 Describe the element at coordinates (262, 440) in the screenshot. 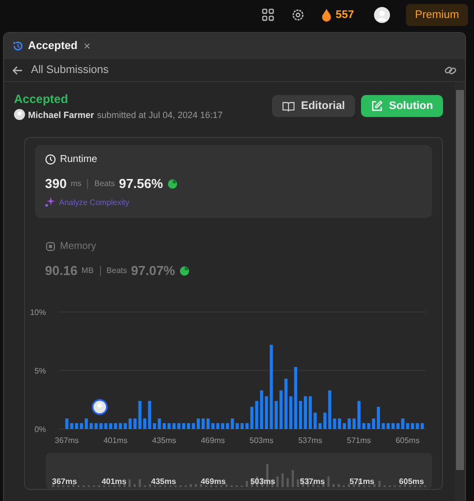

I see `x-tick-label: 503ms` at that location.